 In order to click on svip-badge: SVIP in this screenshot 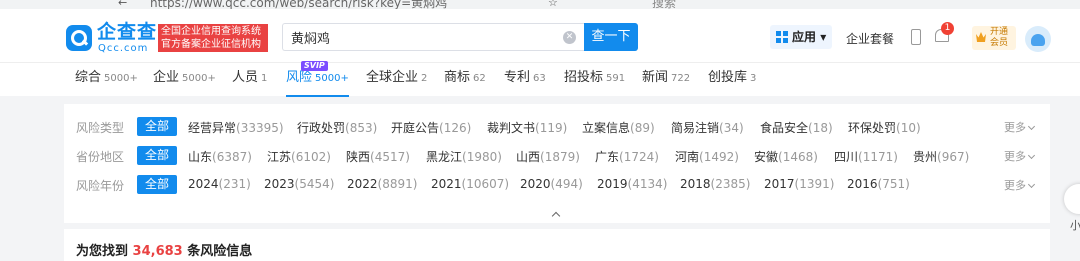, I will do `click(314, 66)`.